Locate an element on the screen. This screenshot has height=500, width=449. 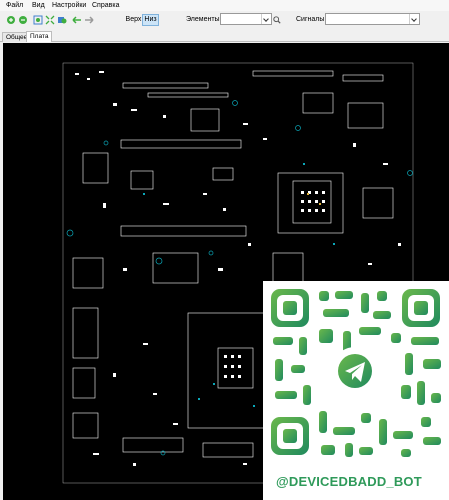
signals-select is located at coordinates (372, 19).